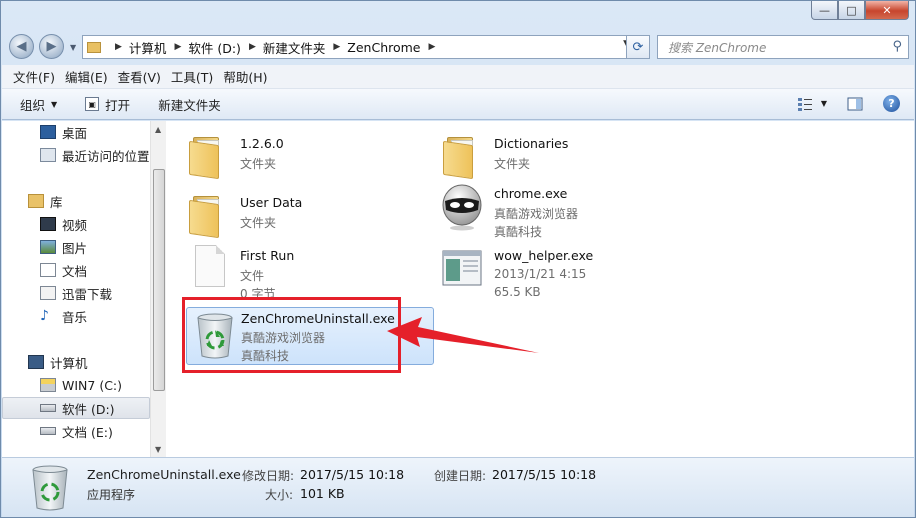  What do you see at coordinates (462, 268) in the screenshot?
I see `exe-window-icon` at bounding box center [462, 268].